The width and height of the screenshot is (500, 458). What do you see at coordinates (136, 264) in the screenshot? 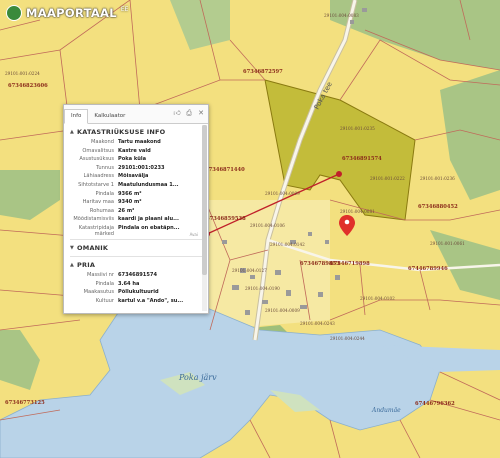
I see `section-pria: ▲ PRIA` at bounding box center [136, 264].